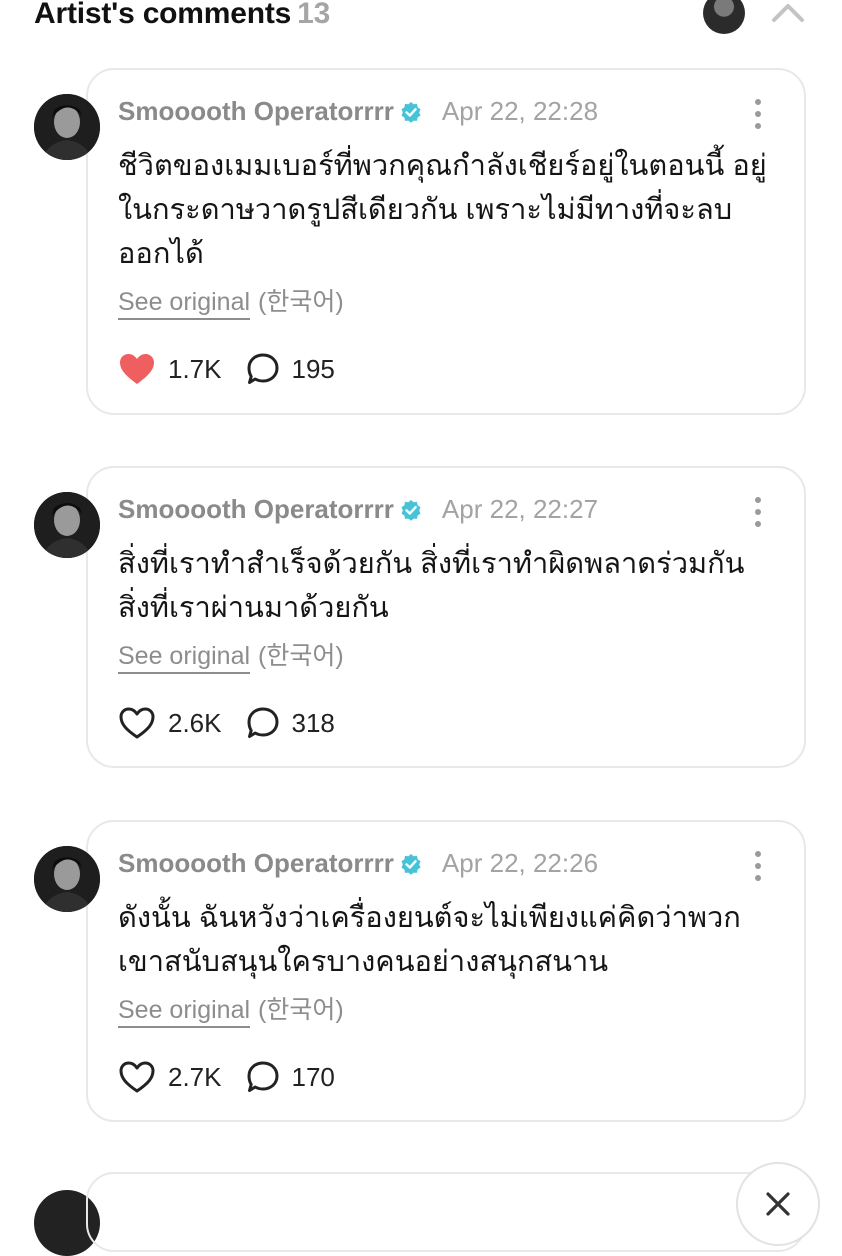 This screenshot has height=1256, width=842. Describe the element at coordinates (226, 723) in the screenshot. I see `comment-actions: 2.6K 318` at that location.